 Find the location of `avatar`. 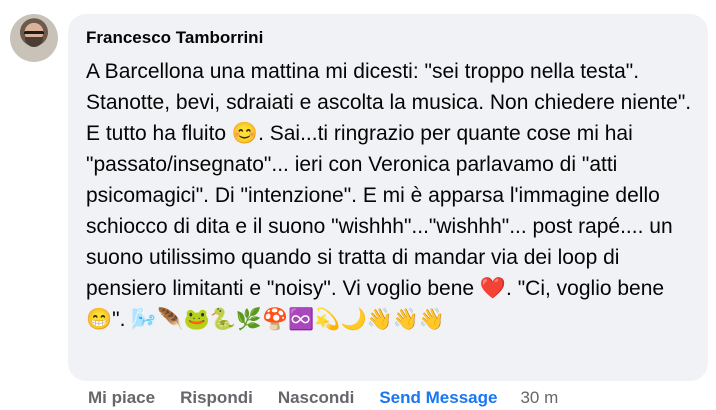

avatar is located at coordinates (34, 38).